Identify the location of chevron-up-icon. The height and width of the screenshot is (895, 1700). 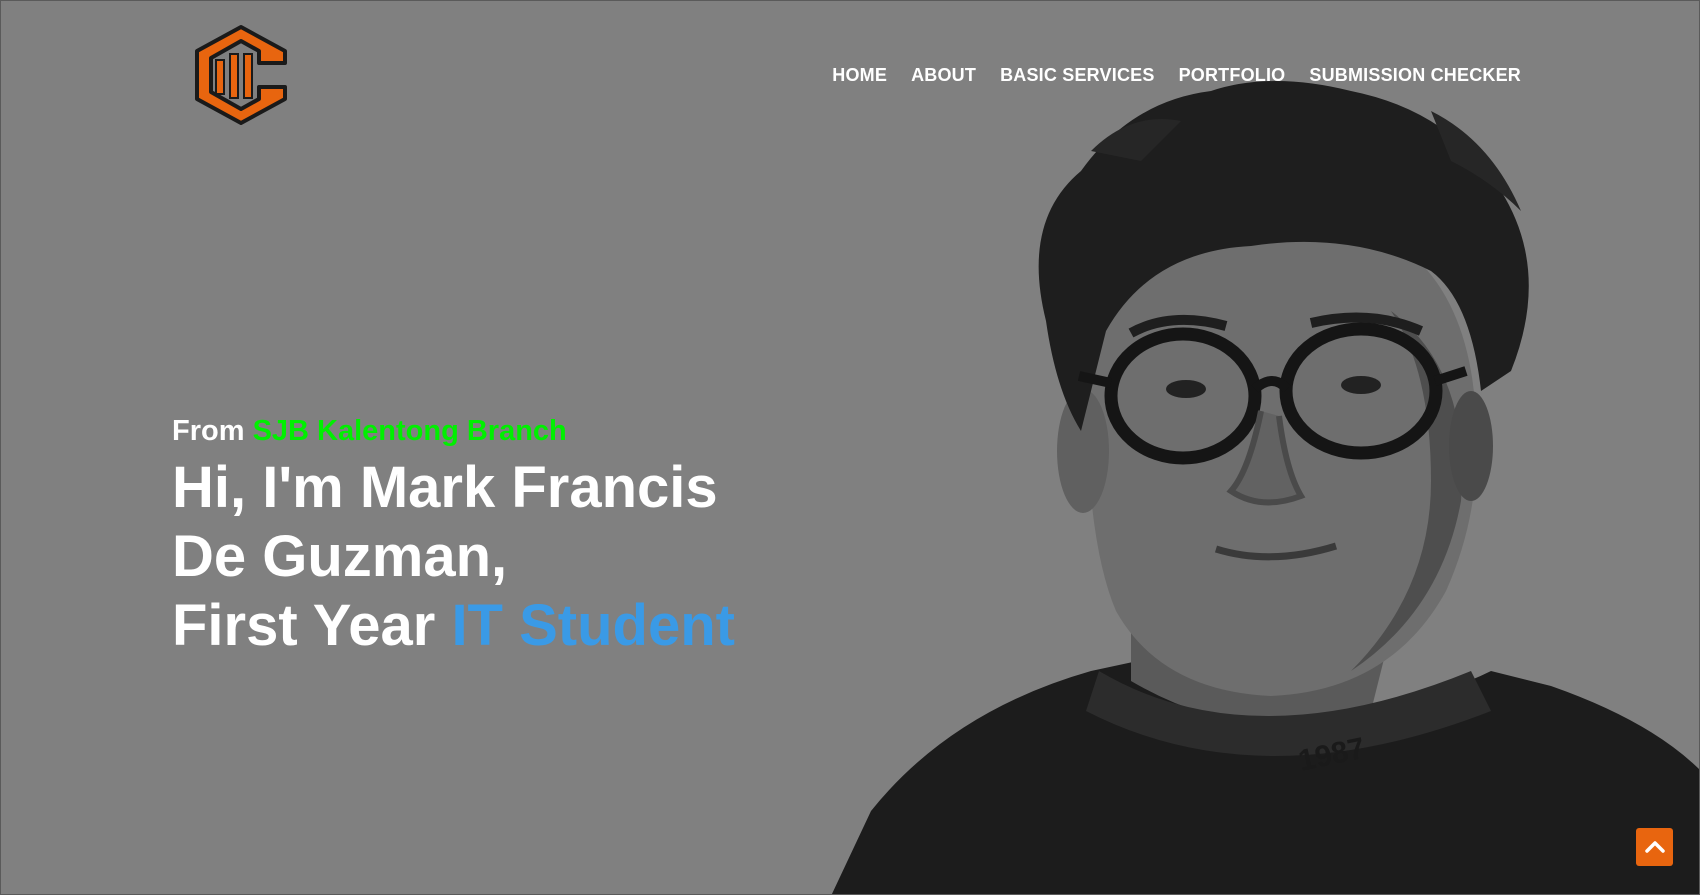
(1654, 847).